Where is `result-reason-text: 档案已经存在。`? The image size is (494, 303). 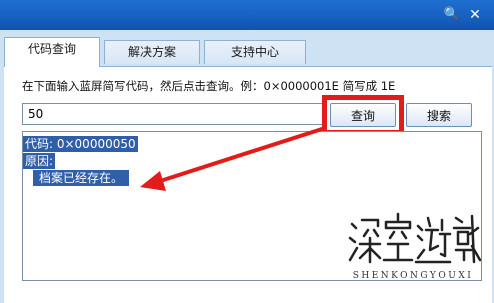 result-reason-text: 档案已经存在。 is located at coordinates (81, 178).